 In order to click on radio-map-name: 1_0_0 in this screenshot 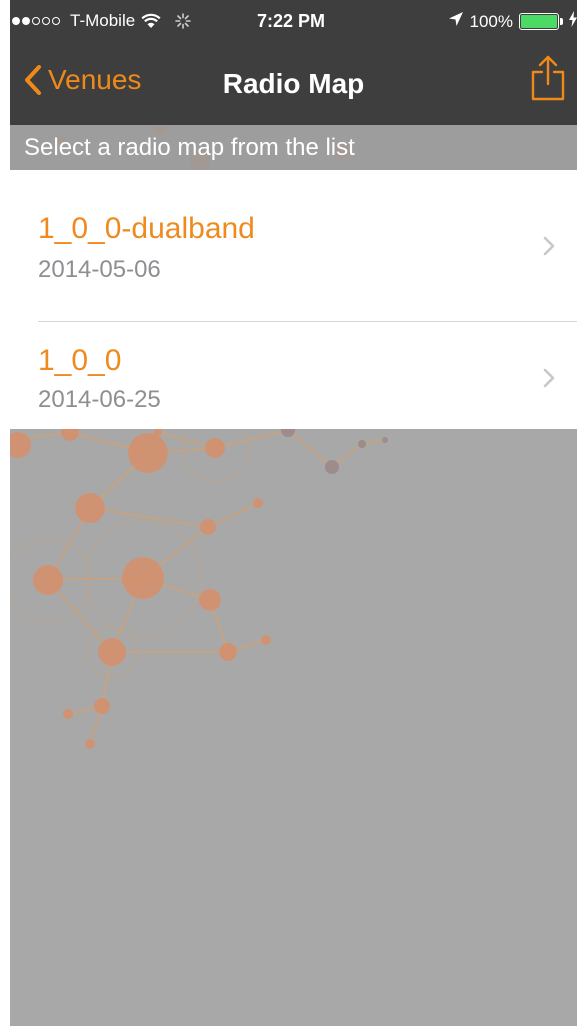, I will do `click(80, 360)`.